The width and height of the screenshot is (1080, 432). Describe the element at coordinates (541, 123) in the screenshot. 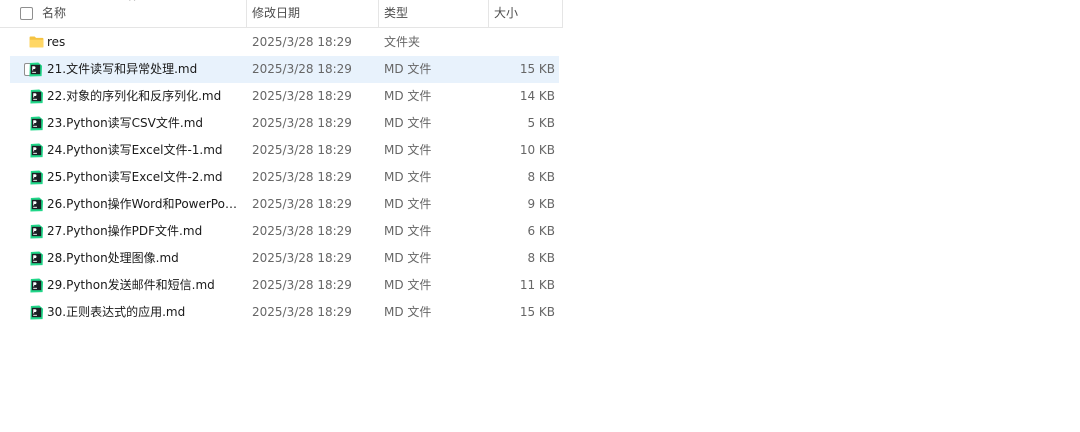

I see `file-size: 5 KB` at that location.